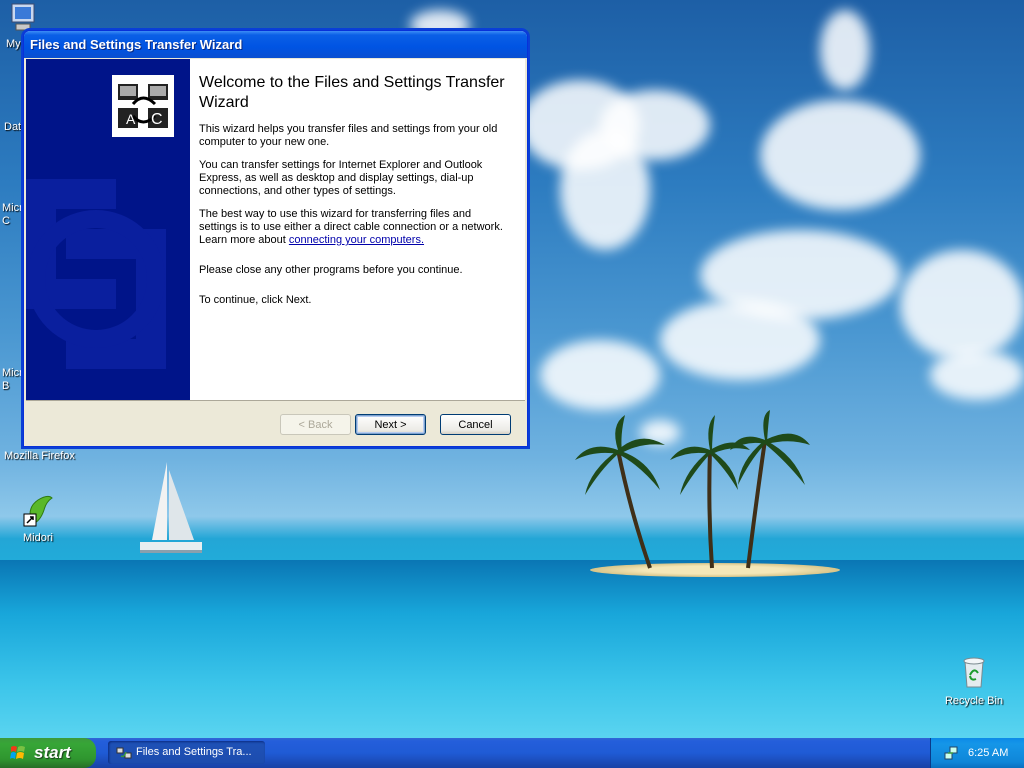 The width and height of the screenshot is (1024, 768). What do you see at coordinates (692, 489) in the screenshot?
I see `palm-trees` at bounding box center [692, 489].